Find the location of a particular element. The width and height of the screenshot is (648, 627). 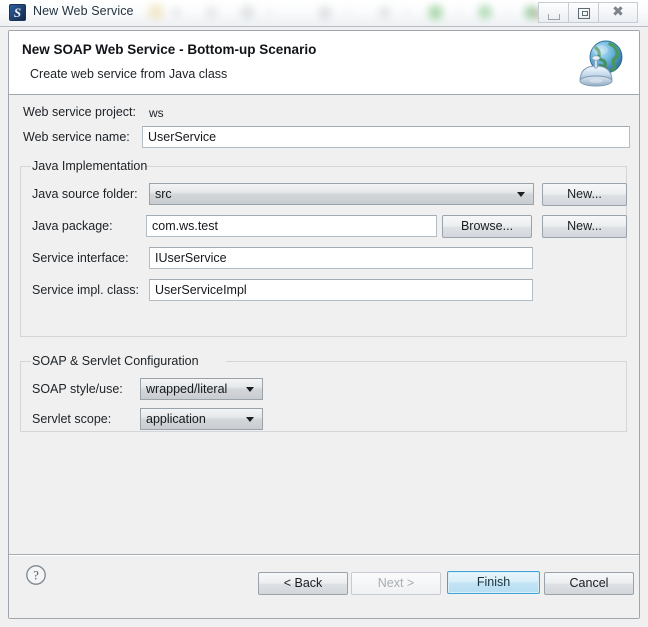

application-icon: S is located at coordinates (17, 12).